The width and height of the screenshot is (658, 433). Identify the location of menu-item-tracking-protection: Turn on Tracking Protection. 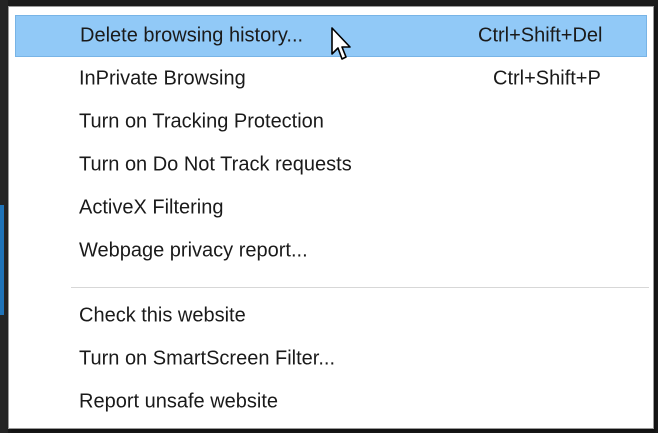
(331, 122).